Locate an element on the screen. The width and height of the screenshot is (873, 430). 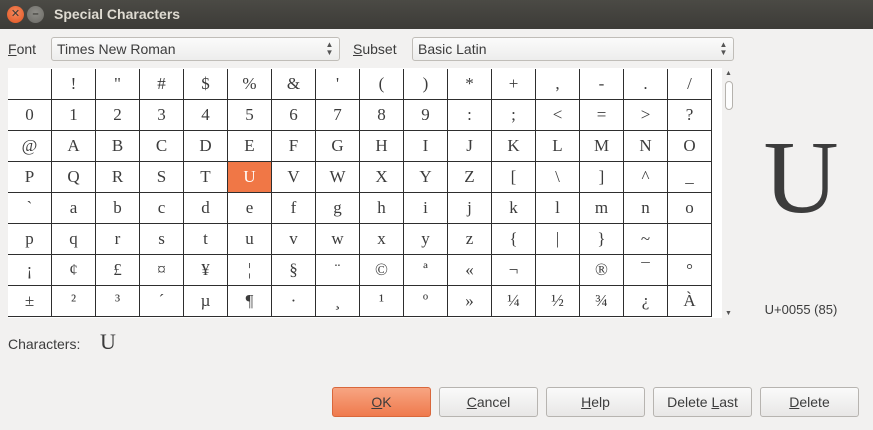
character-cell: < is located at coordinates (558, 115).